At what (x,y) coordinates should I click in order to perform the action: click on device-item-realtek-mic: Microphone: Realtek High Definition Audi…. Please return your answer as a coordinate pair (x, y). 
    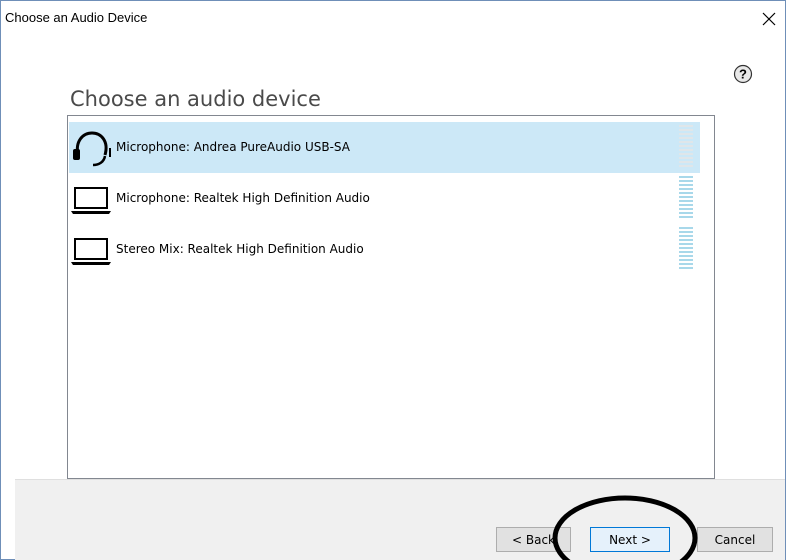
    Looking at the image, I should click on (384, 198).